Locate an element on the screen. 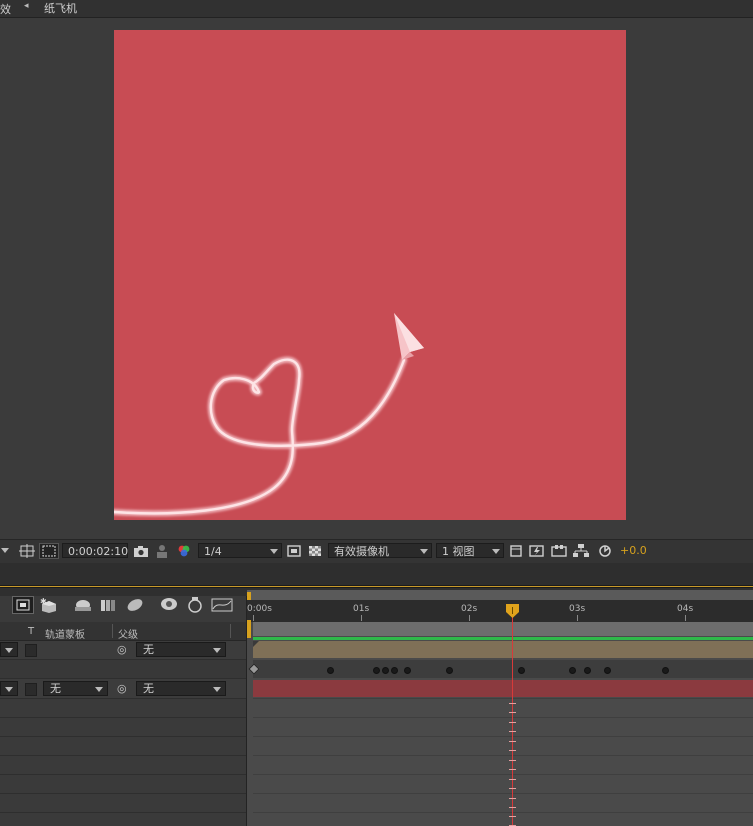 This screenshot has height=826, width=753. ruler-label-1: 01s is located at coordinates (361, 609).